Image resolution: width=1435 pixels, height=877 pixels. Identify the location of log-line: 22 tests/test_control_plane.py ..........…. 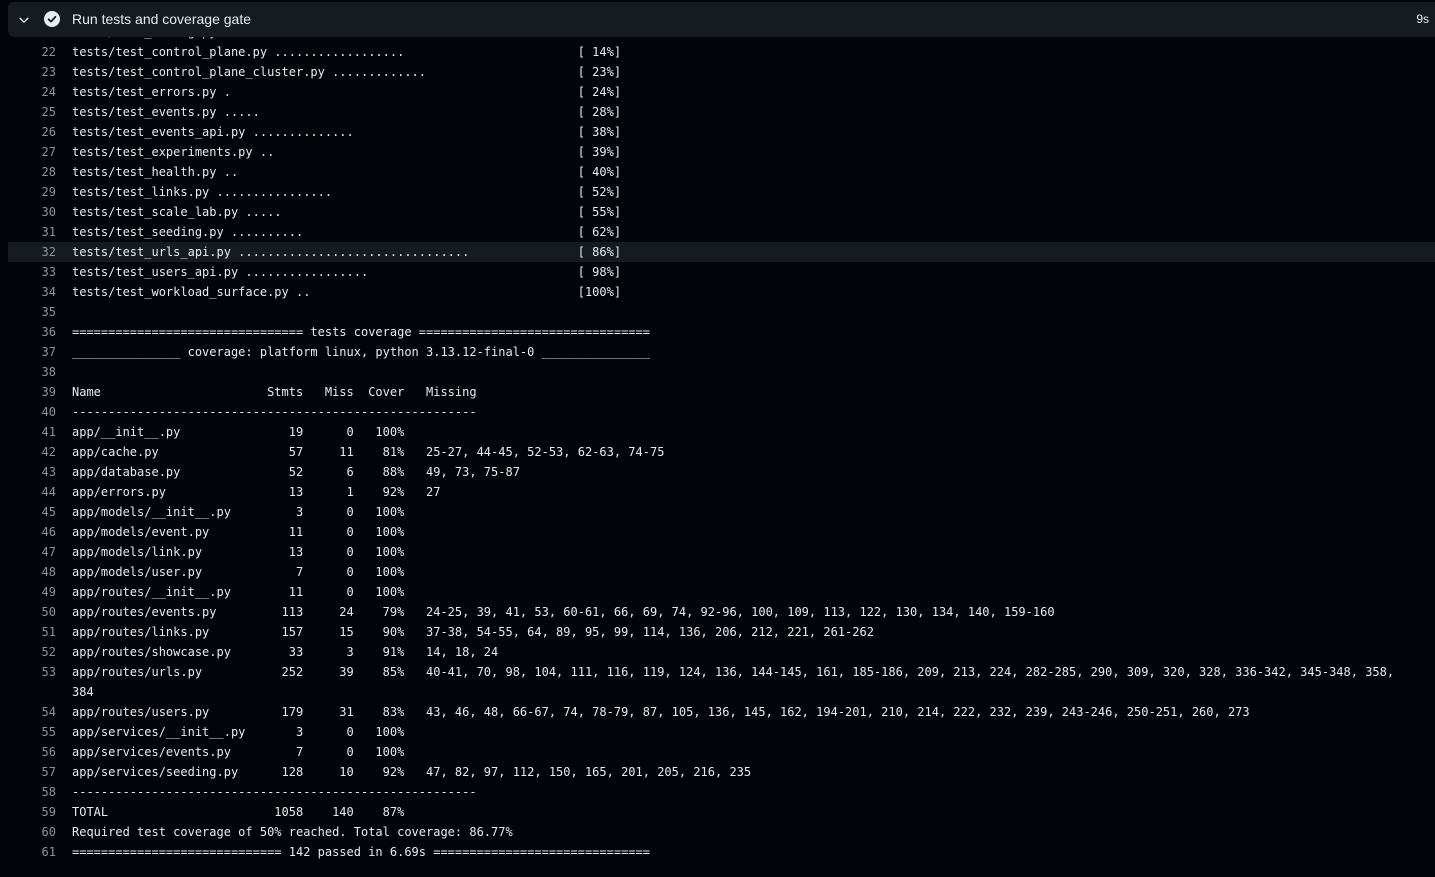
(717, 52).